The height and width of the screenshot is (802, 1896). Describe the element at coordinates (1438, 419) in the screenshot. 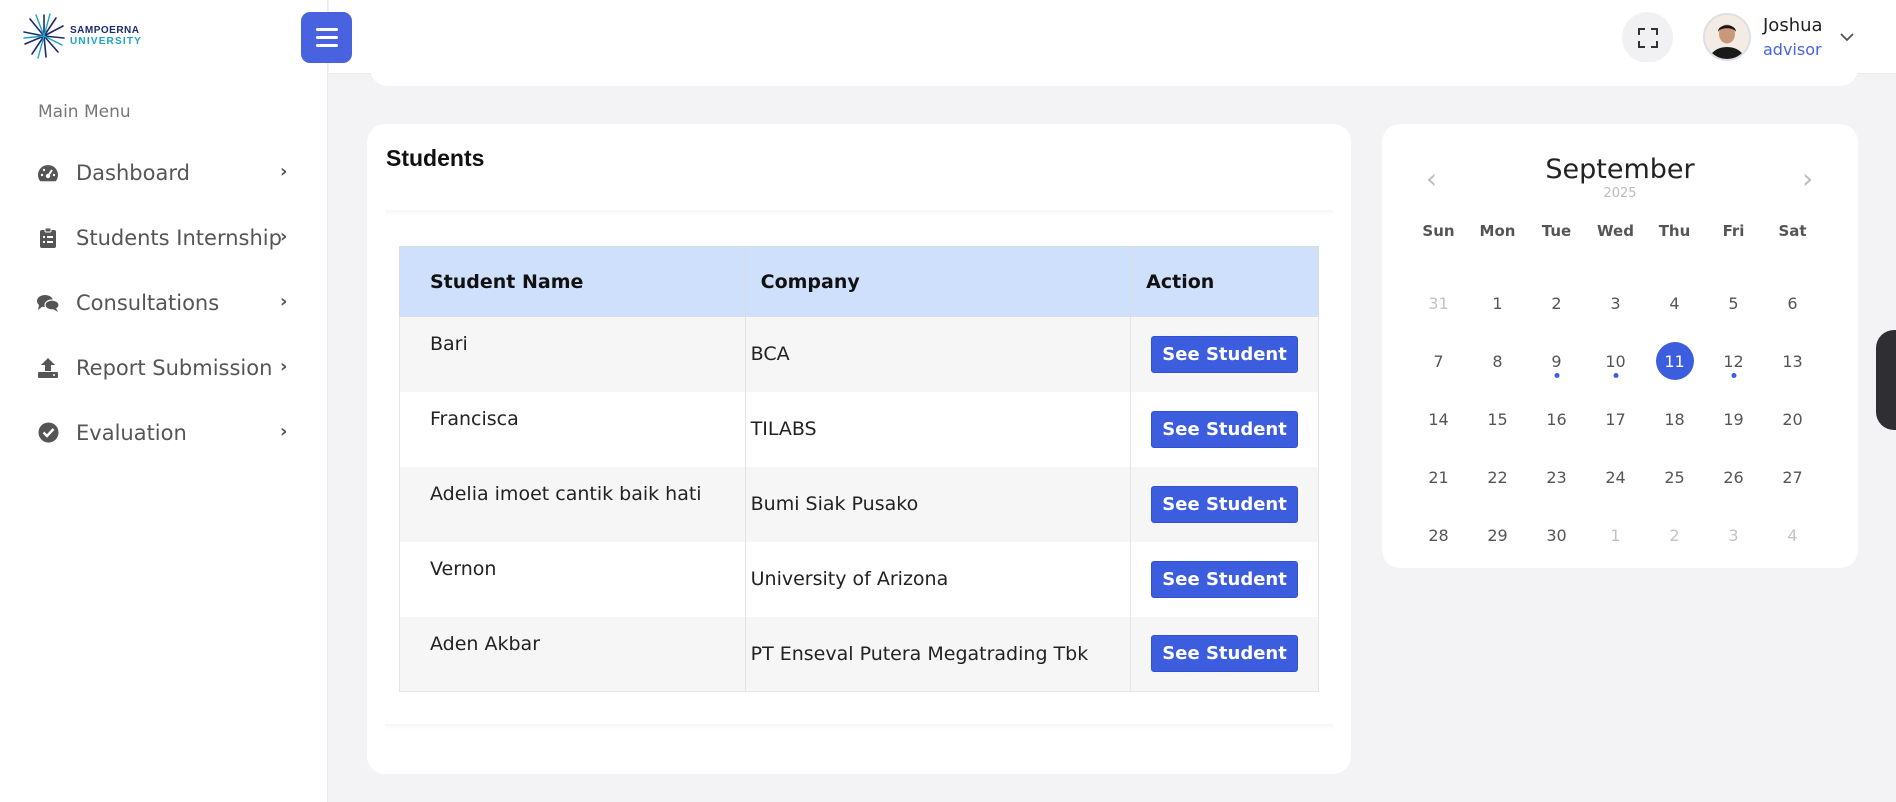

I see `calendar-day: 14` at that location.